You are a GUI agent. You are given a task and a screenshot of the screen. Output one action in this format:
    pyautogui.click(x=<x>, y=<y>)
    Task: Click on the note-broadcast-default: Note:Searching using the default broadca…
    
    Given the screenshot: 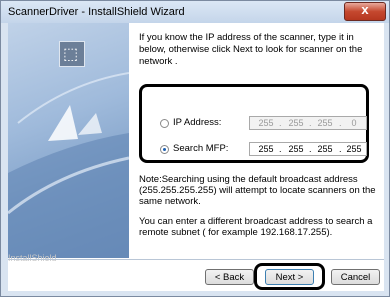 What is the action you would take?
    pyautogui.click(x=257, y=190)
    